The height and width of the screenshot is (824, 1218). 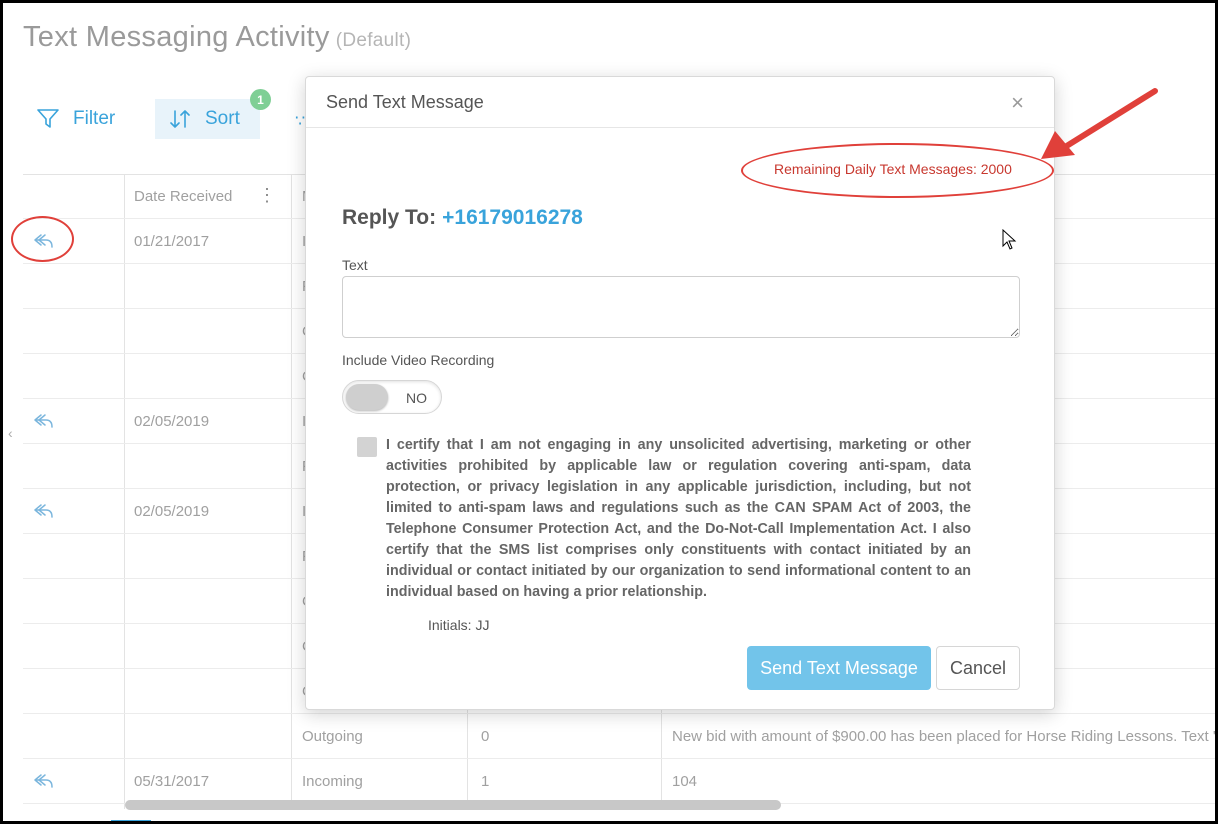 What do you see at coordinates (839, 668) in the screenshot?
I see `send-text-button: Send Text Message` at bounding box center [839, 668].